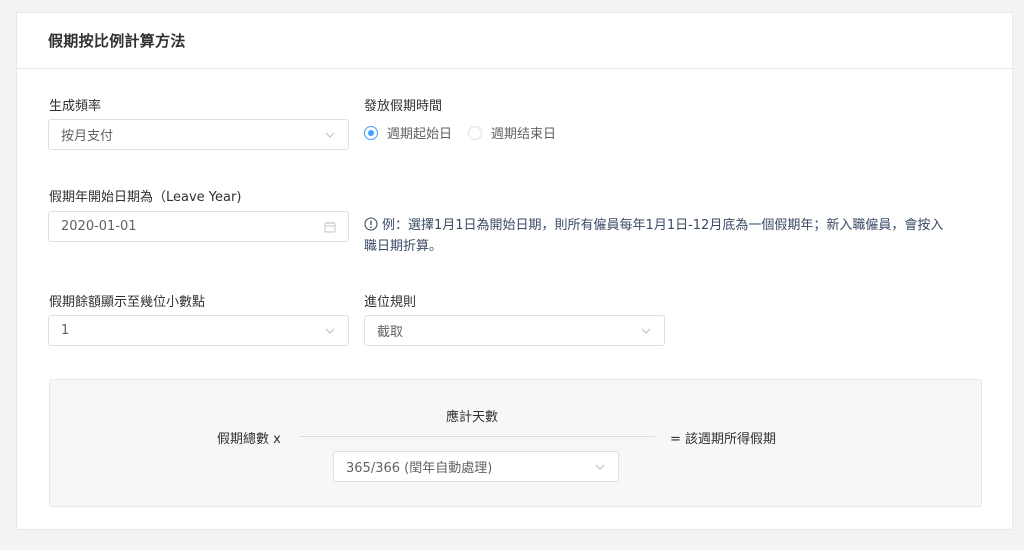  Describe the element at coordinates (514, 41) in the screenshot. I see `card-header: 假期按比例計算方法` at that location.